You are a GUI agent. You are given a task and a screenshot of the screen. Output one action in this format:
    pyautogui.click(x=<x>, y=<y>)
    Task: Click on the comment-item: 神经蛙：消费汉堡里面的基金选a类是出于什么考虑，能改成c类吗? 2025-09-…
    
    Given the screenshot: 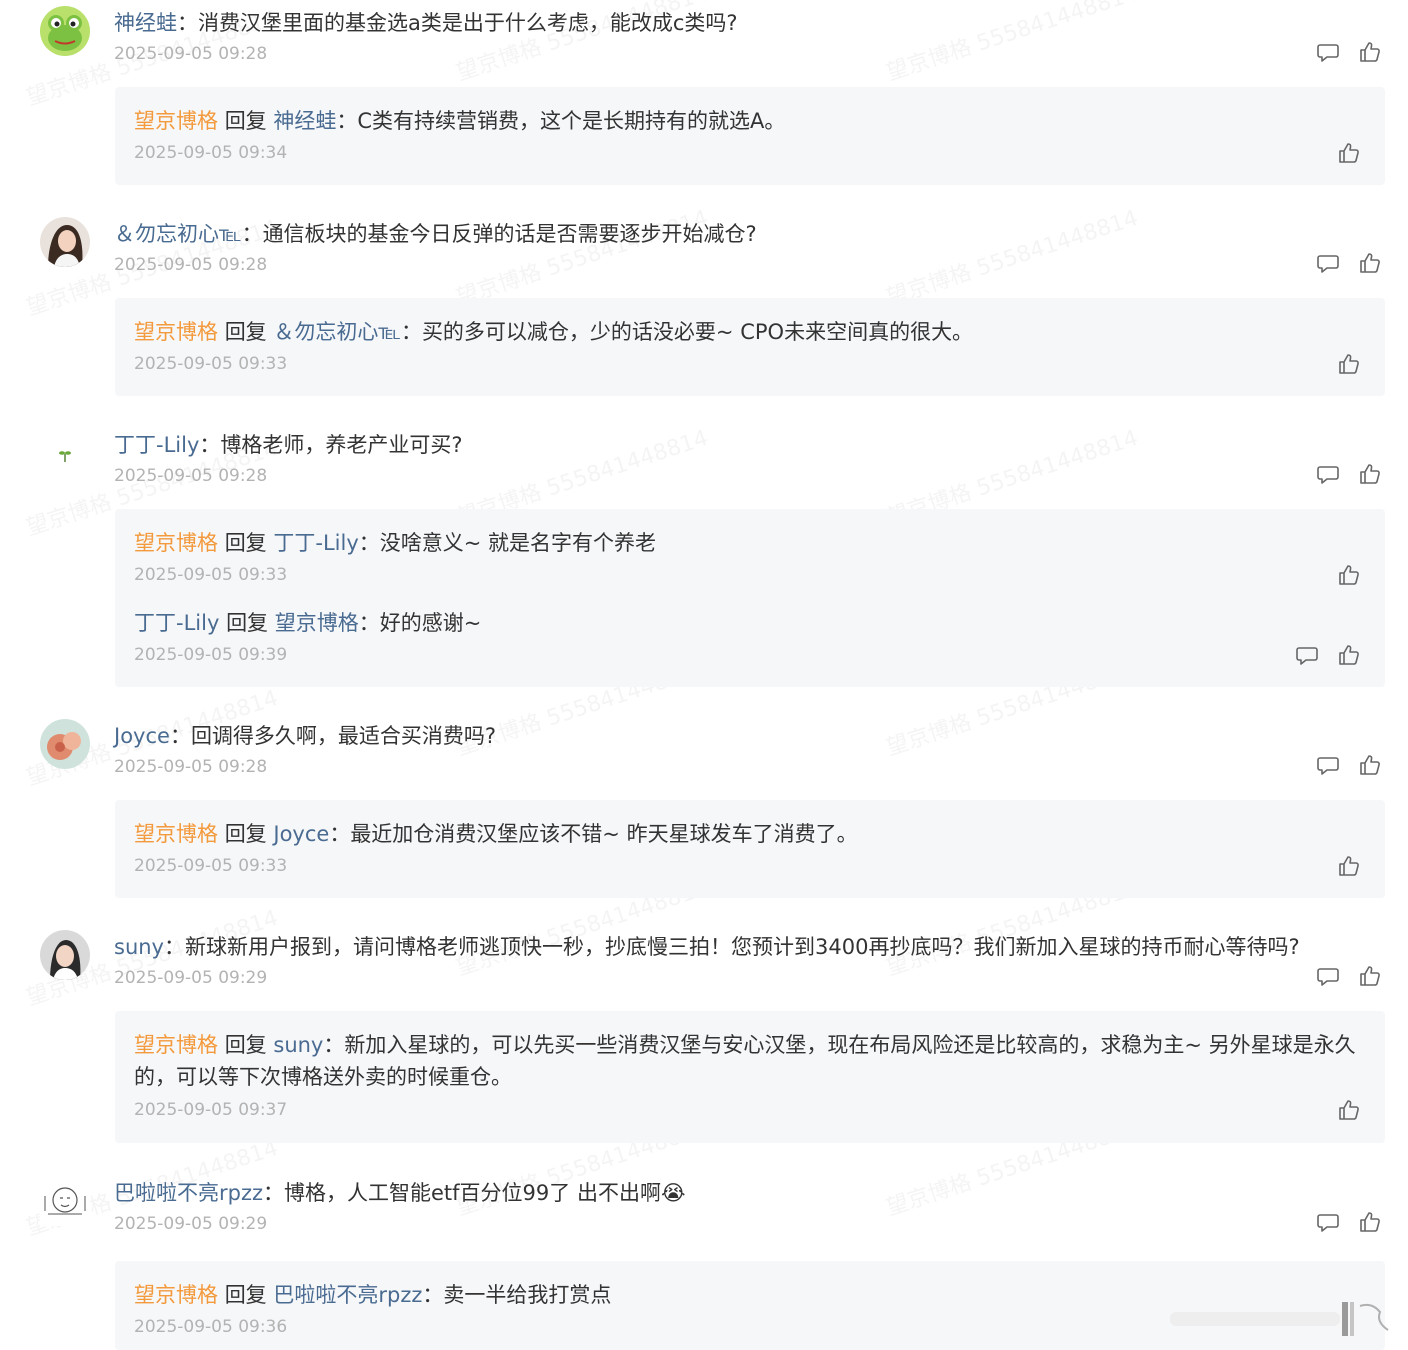 What is the action you would take?
    pyautogui.click(x=704, y=100)
    